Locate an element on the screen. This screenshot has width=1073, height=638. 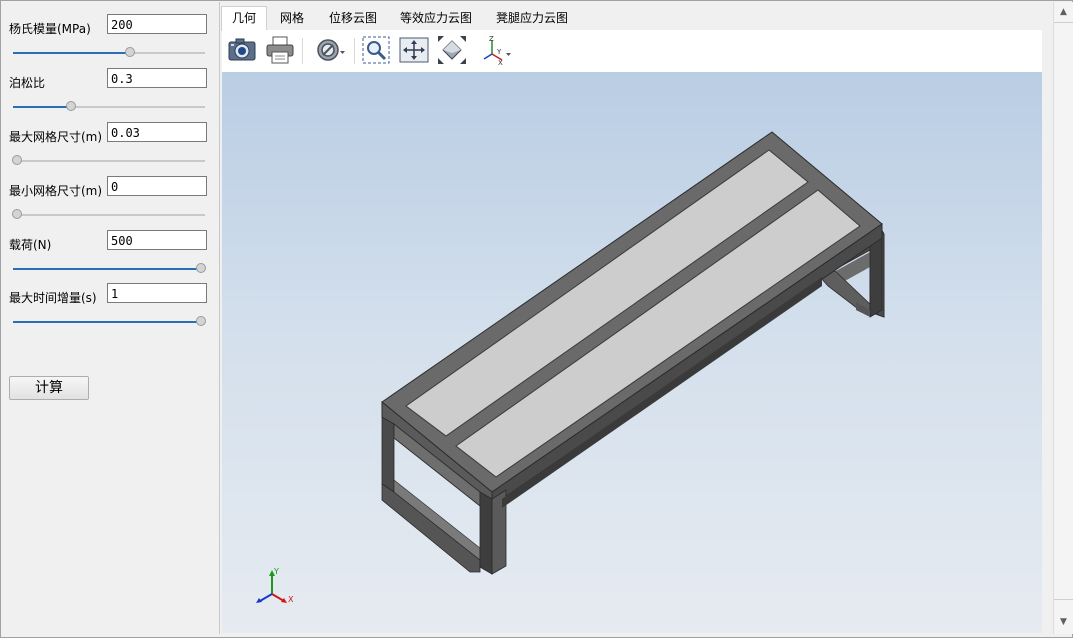
triad-label-y: Y is located at coordinates (276, 571).